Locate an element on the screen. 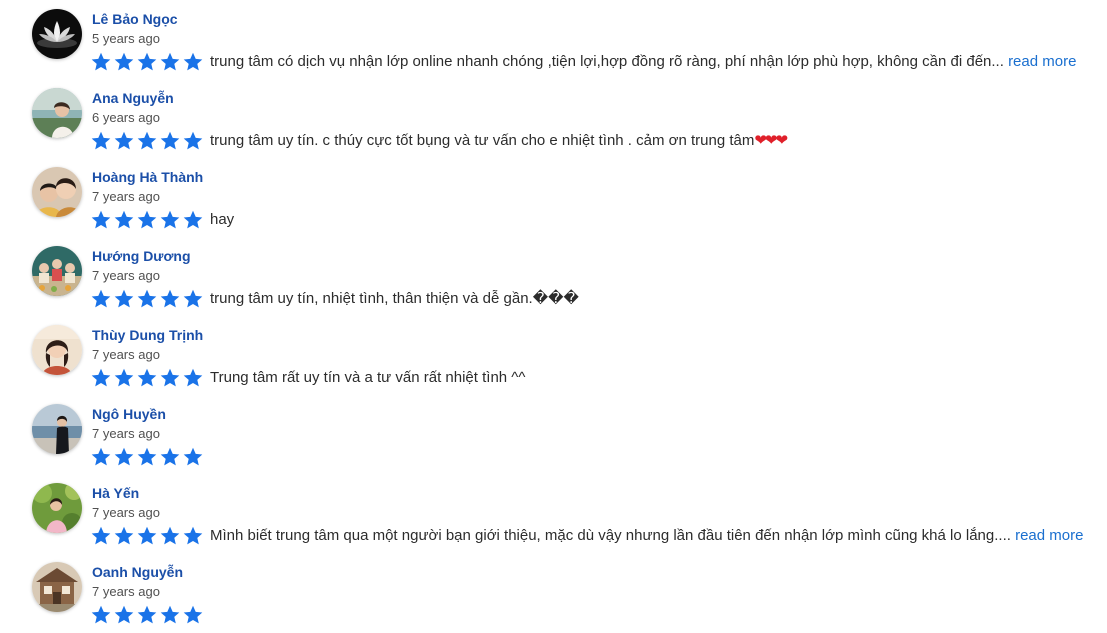 The image size is (1107, 633). review-item: Hoàng Hà Thành 7 years ago hay is located at coordinates (553, 197).